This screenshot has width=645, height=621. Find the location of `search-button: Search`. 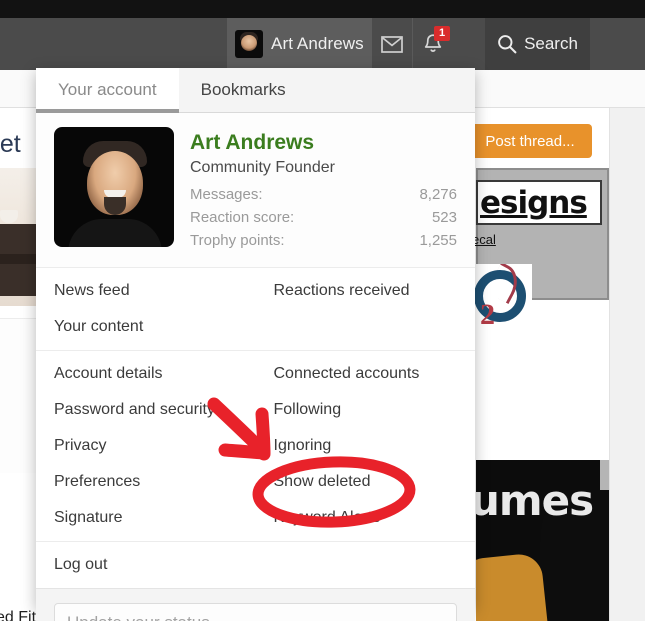

search-button: Search is located at coordinates (537, 44).